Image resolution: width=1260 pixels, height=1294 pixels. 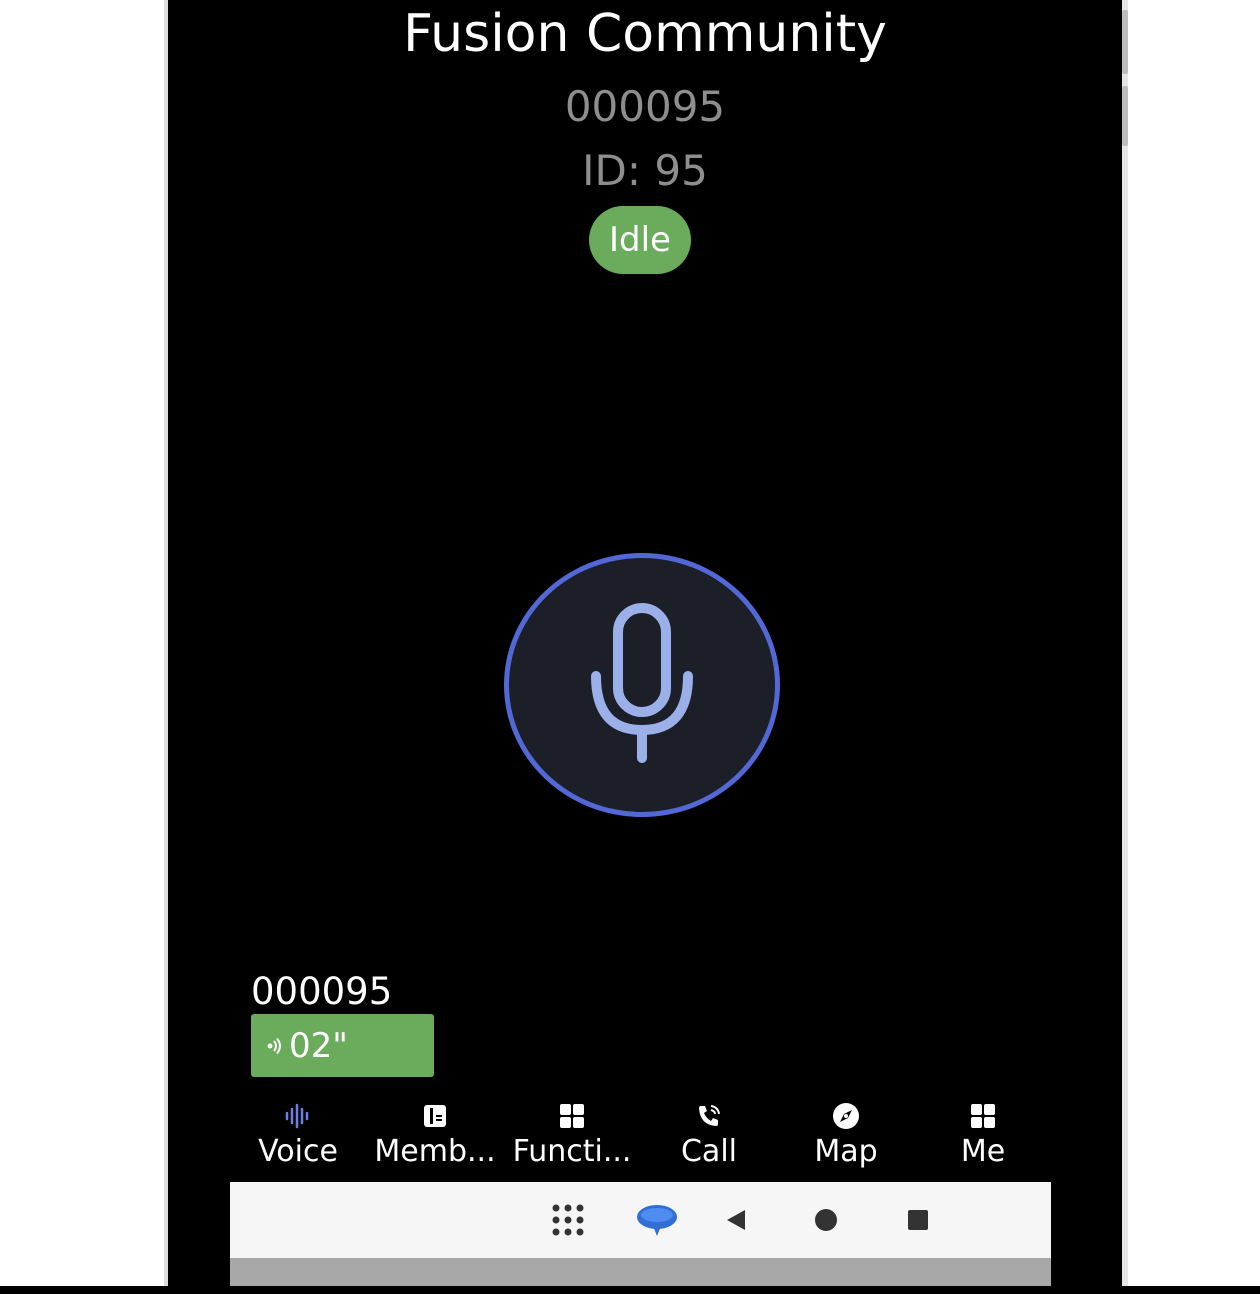 I want to click on voice-waveform-icon, so click(x=298, y=1116).